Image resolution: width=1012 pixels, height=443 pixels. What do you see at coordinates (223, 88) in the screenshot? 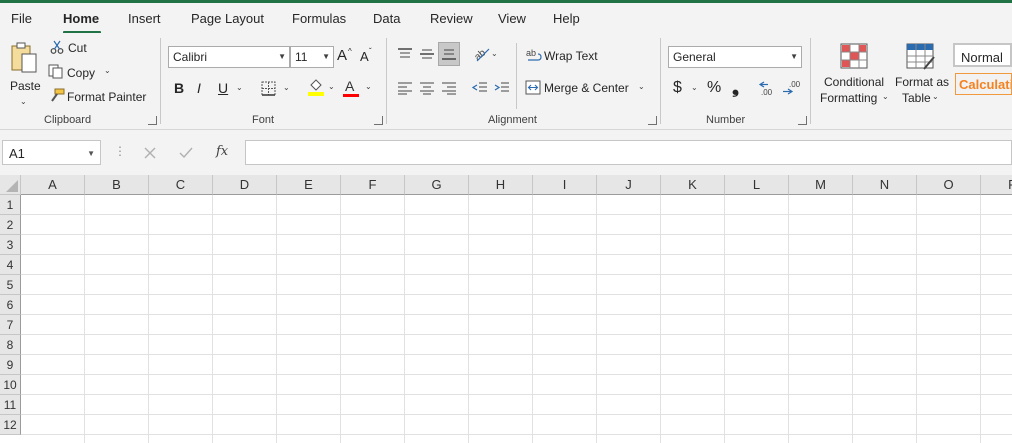
I see `underline-button: U` at bounding box center [223, 88].